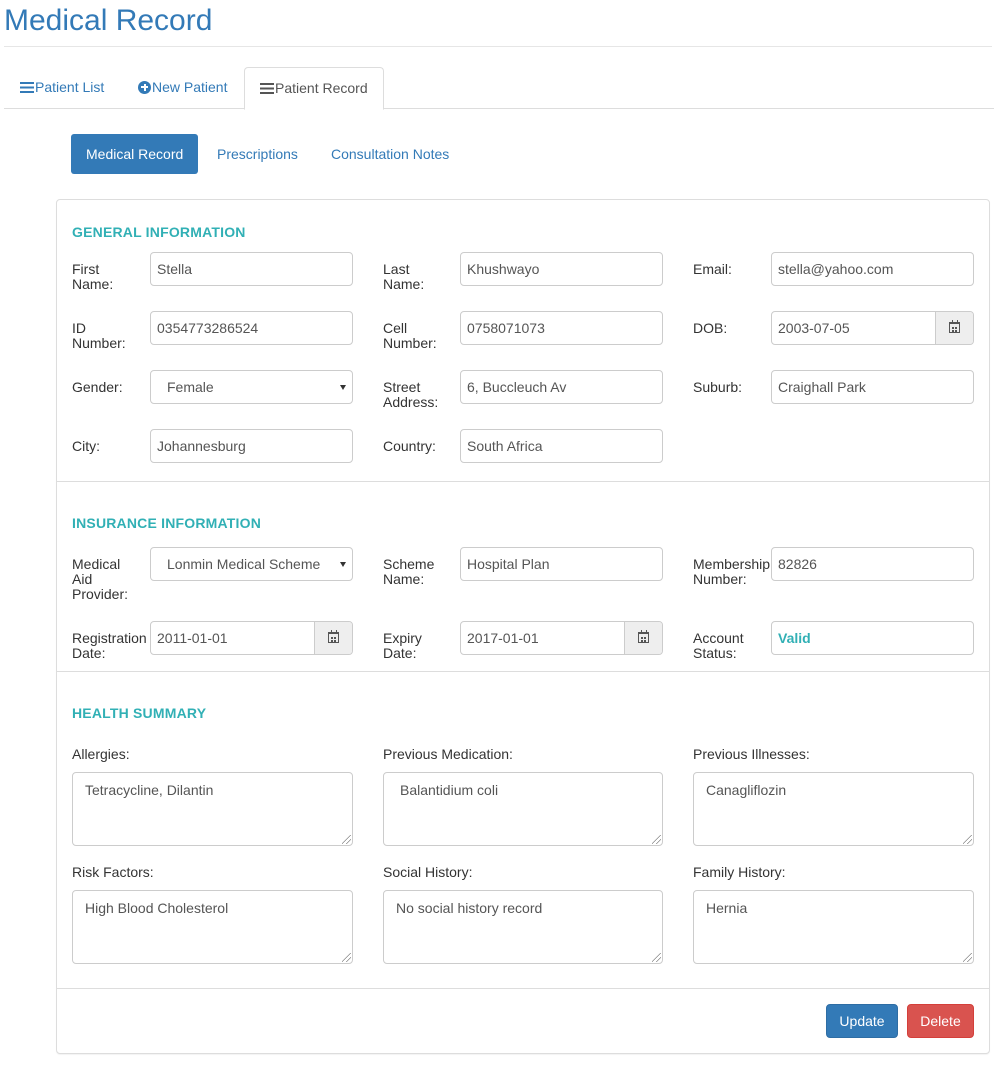 Image resolution: width=1000 pixels, height=1066 pixels. What do you see at coordinates (251, 446) in the screenshot?
I see `city-field: Johannesburg` at bounding box center [251, 446].